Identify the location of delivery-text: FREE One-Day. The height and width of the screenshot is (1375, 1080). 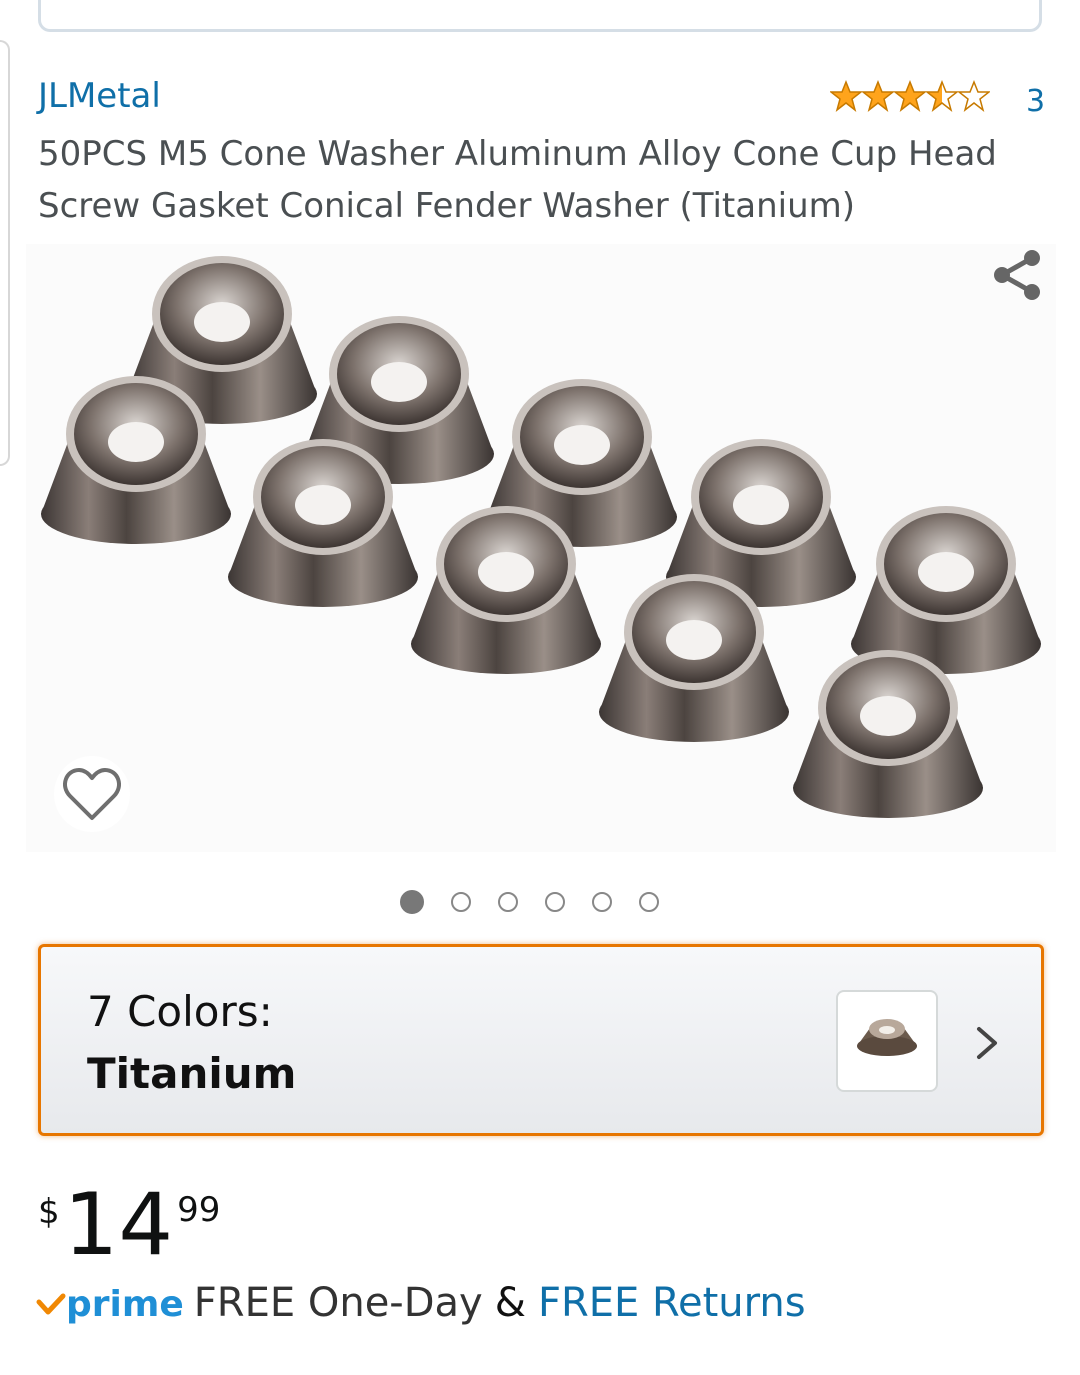
(338, 1303).